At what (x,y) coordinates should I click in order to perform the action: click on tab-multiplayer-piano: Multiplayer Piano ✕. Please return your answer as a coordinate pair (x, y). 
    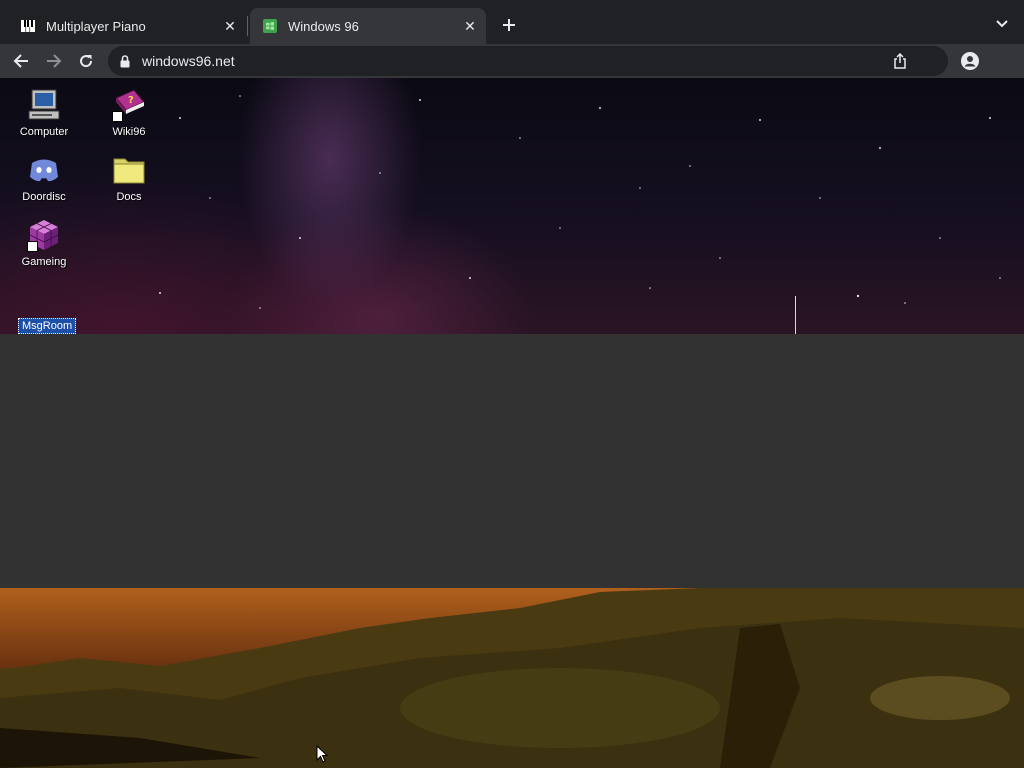
    Looking at the image, I should click on (127, 26).